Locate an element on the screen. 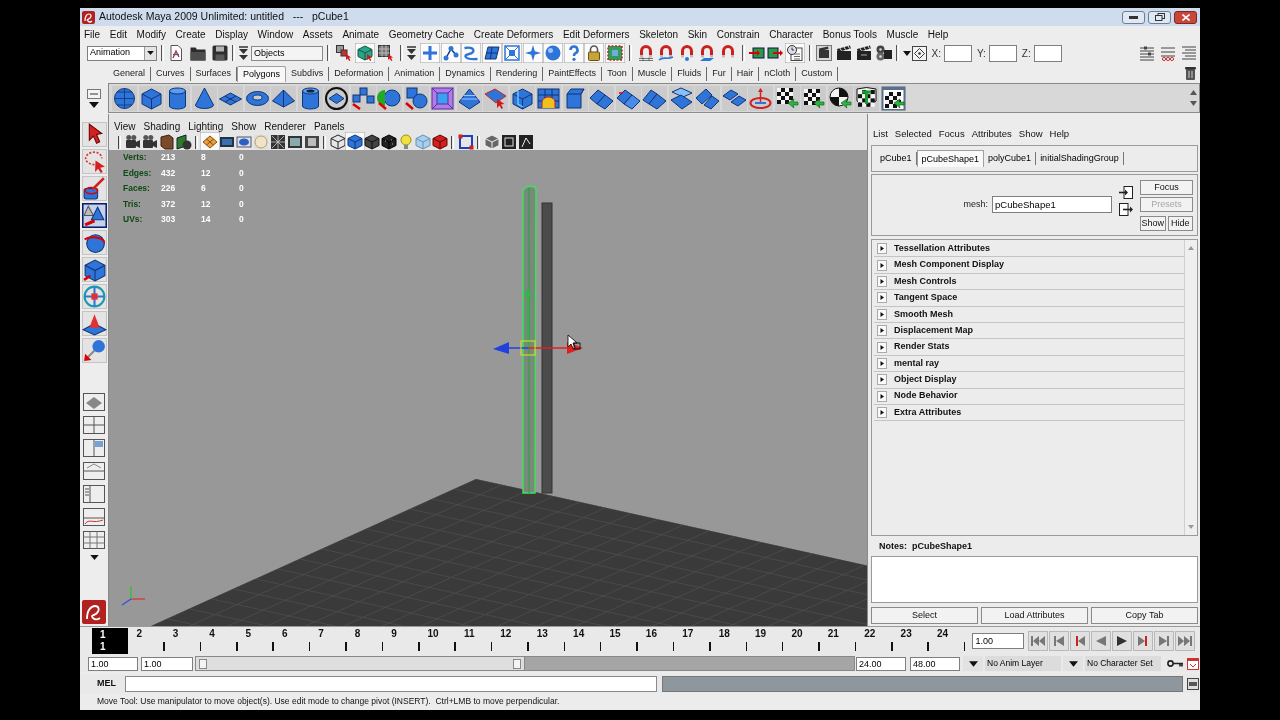  lasso-icon is located at coordinates (94, 161).